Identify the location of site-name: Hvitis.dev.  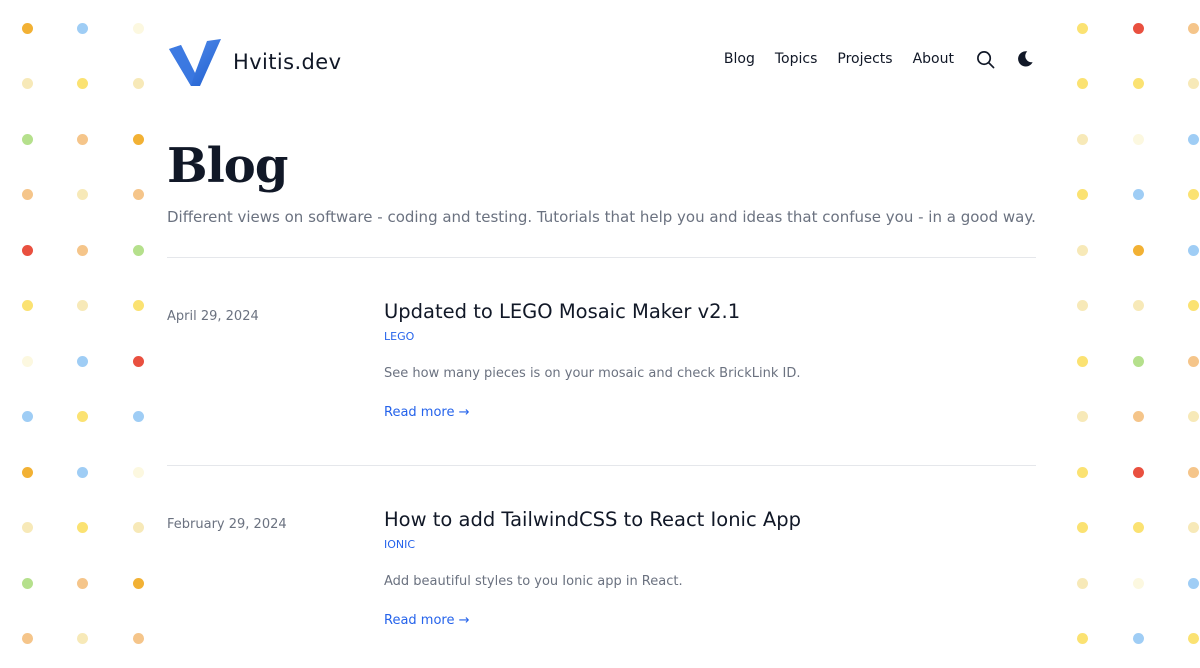
(287, 62).